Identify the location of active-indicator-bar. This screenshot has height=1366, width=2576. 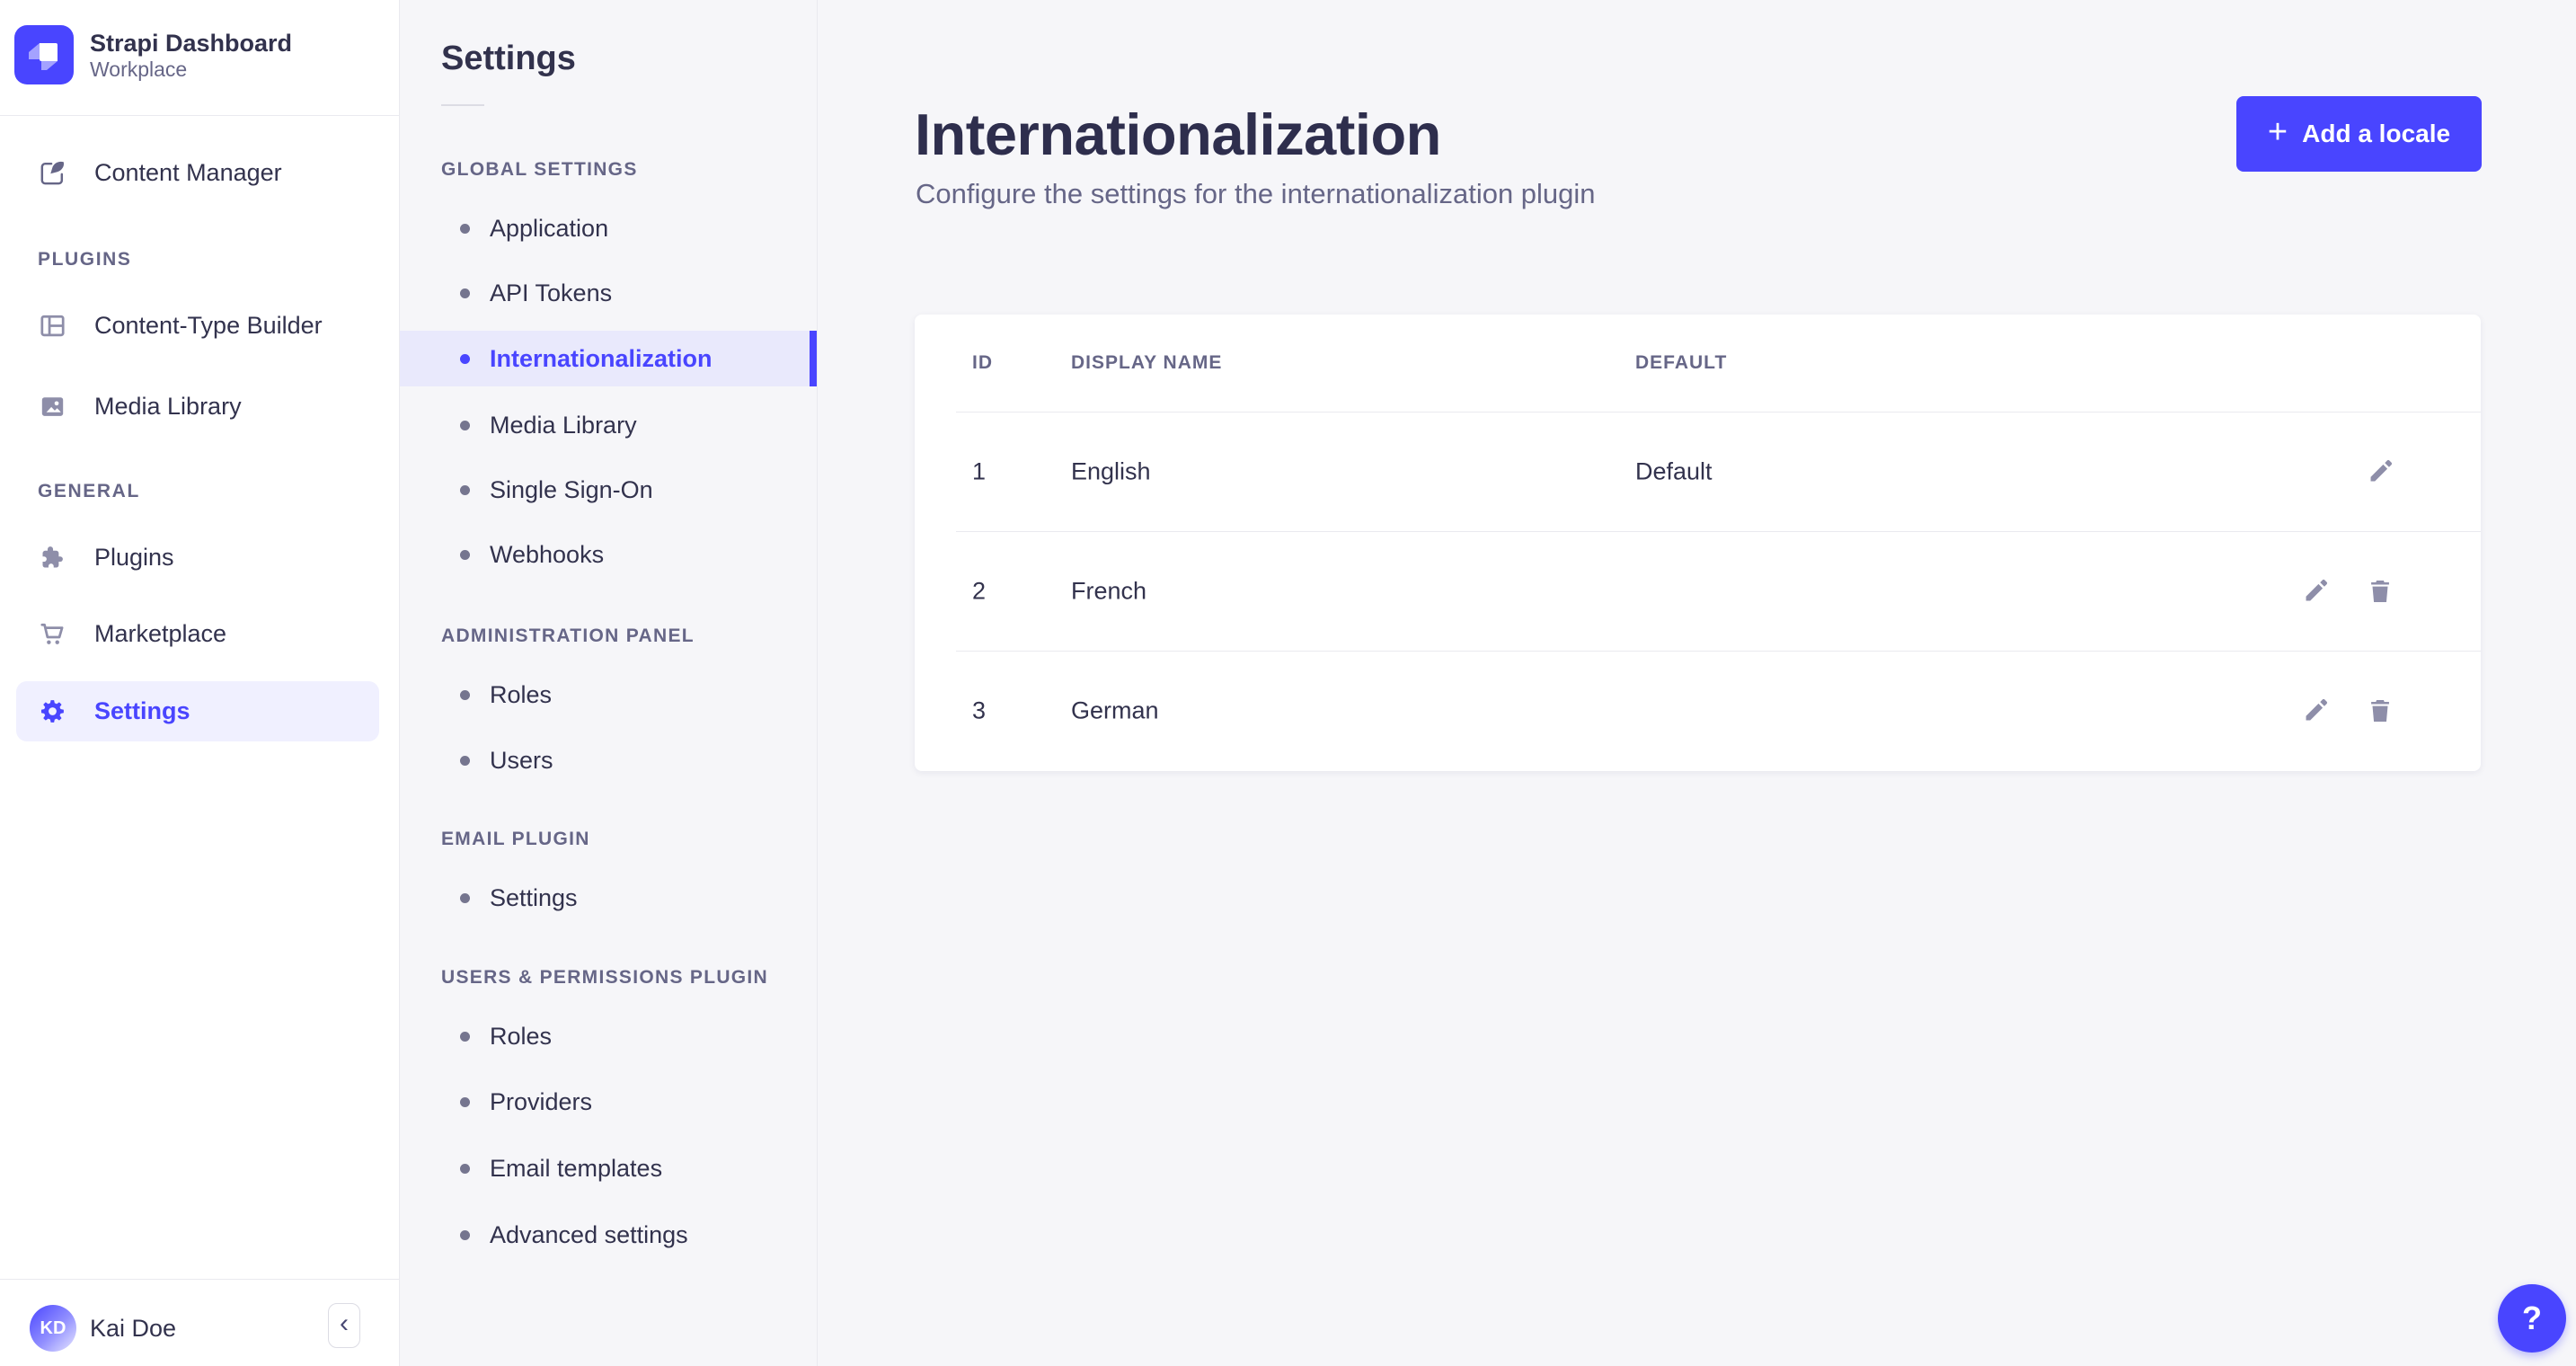
(813, 358).